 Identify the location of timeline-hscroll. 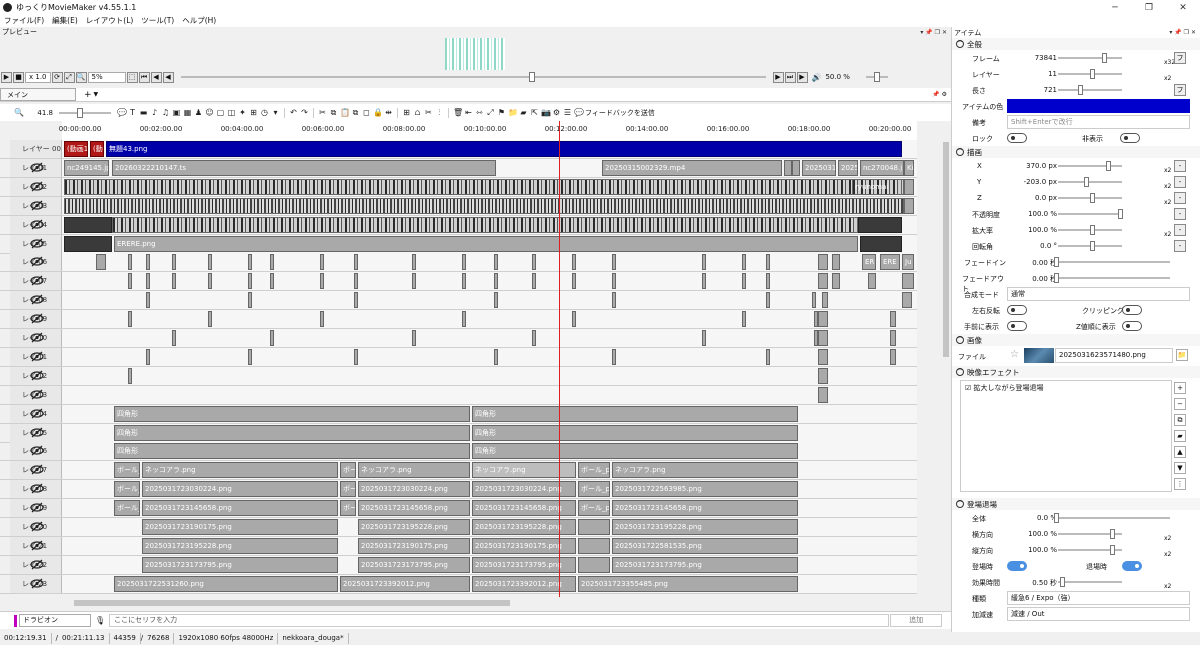
(501, 603).